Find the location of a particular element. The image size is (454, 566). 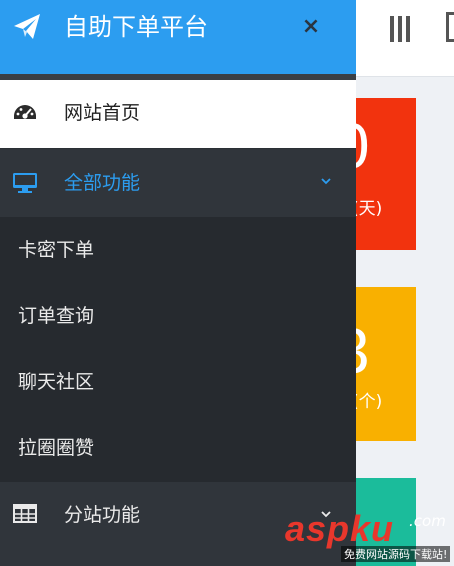

header-partial-glyph is located at coordinates (450, 27).